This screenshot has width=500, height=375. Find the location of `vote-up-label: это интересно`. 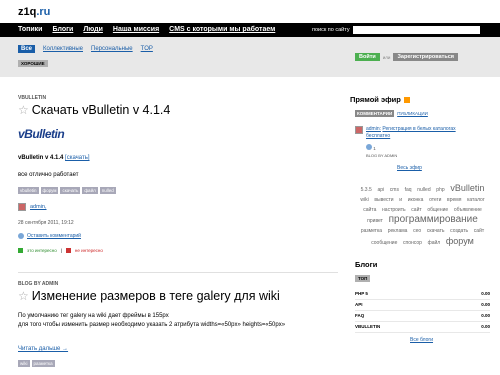

vote-up-label: это интересно is located at coordinates (42, 250).